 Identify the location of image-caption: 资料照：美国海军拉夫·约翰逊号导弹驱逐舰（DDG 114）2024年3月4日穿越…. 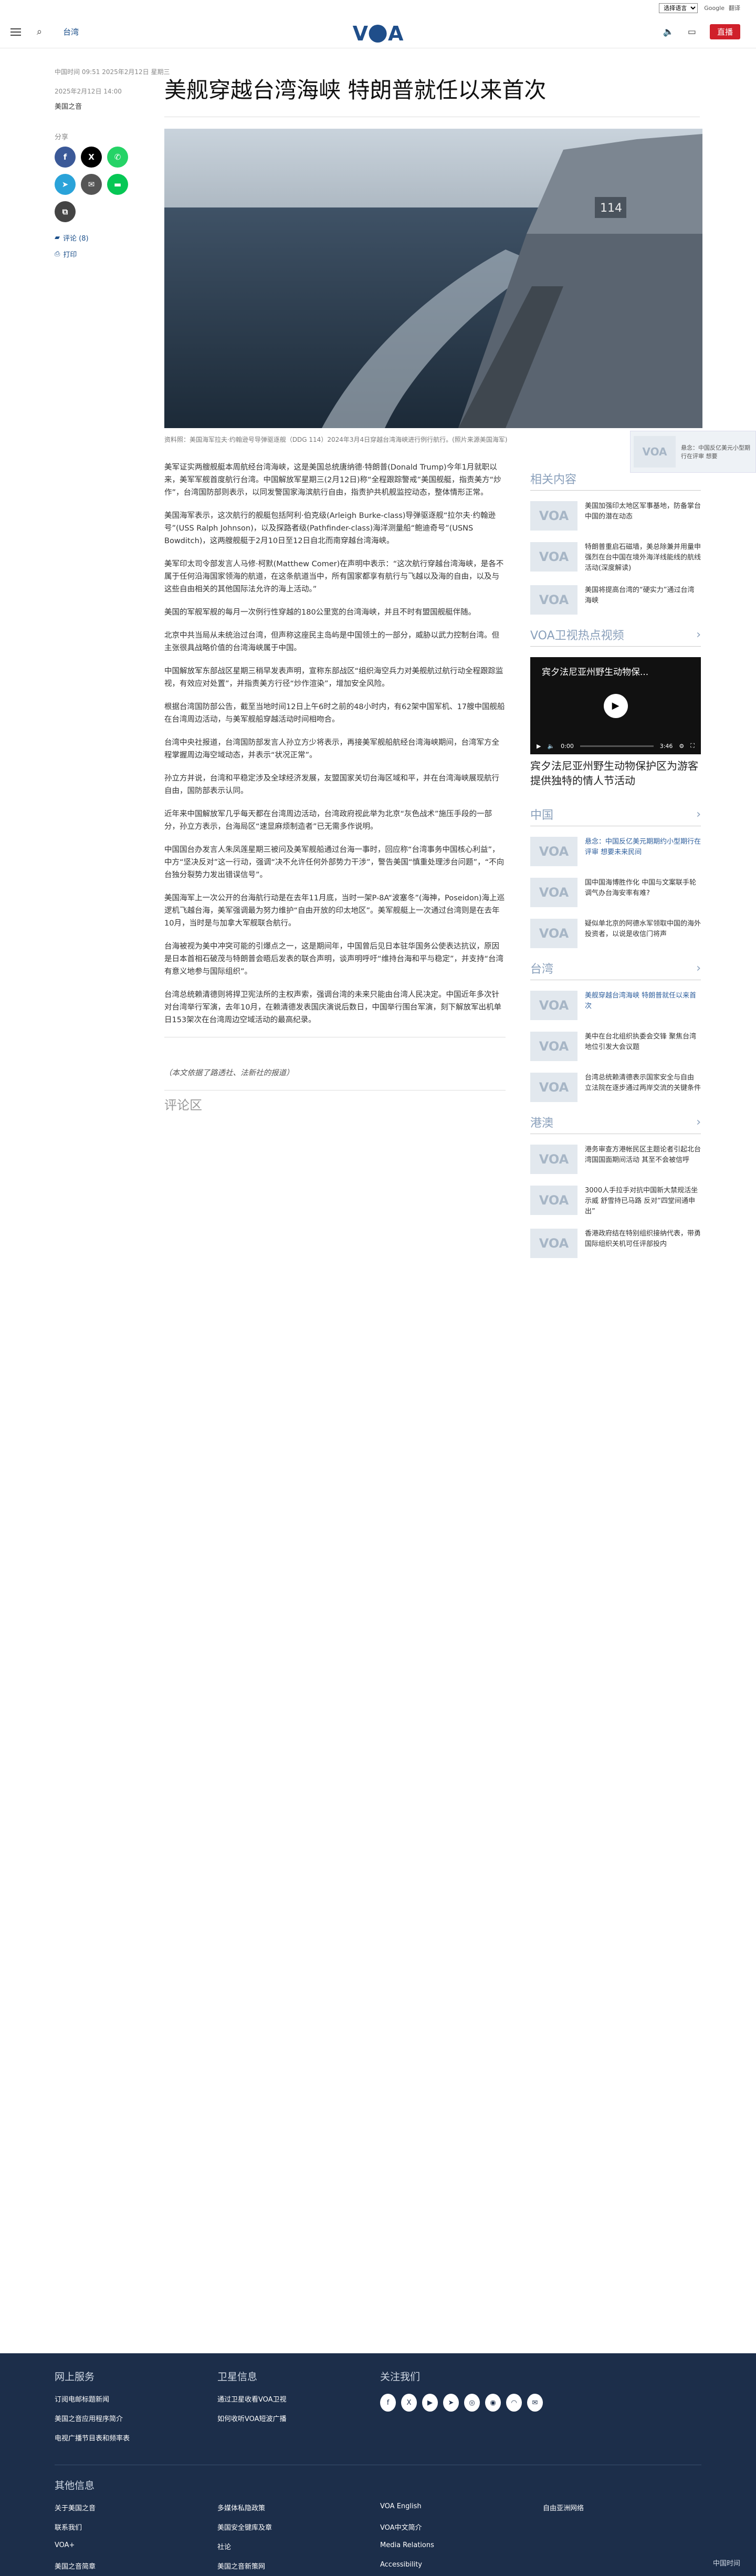
(336, 439).